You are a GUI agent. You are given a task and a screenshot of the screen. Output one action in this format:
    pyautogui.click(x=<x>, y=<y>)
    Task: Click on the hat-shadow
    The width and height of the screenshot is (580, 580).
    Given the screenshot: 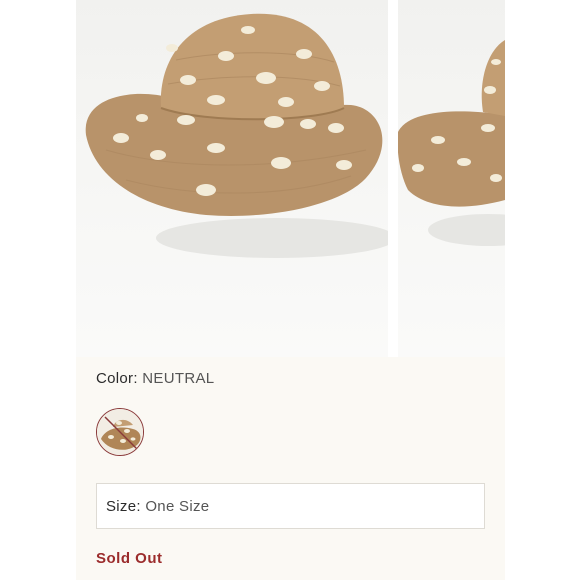 What is the action you would take?
    pyautogui.click(x=272, y=238)
    